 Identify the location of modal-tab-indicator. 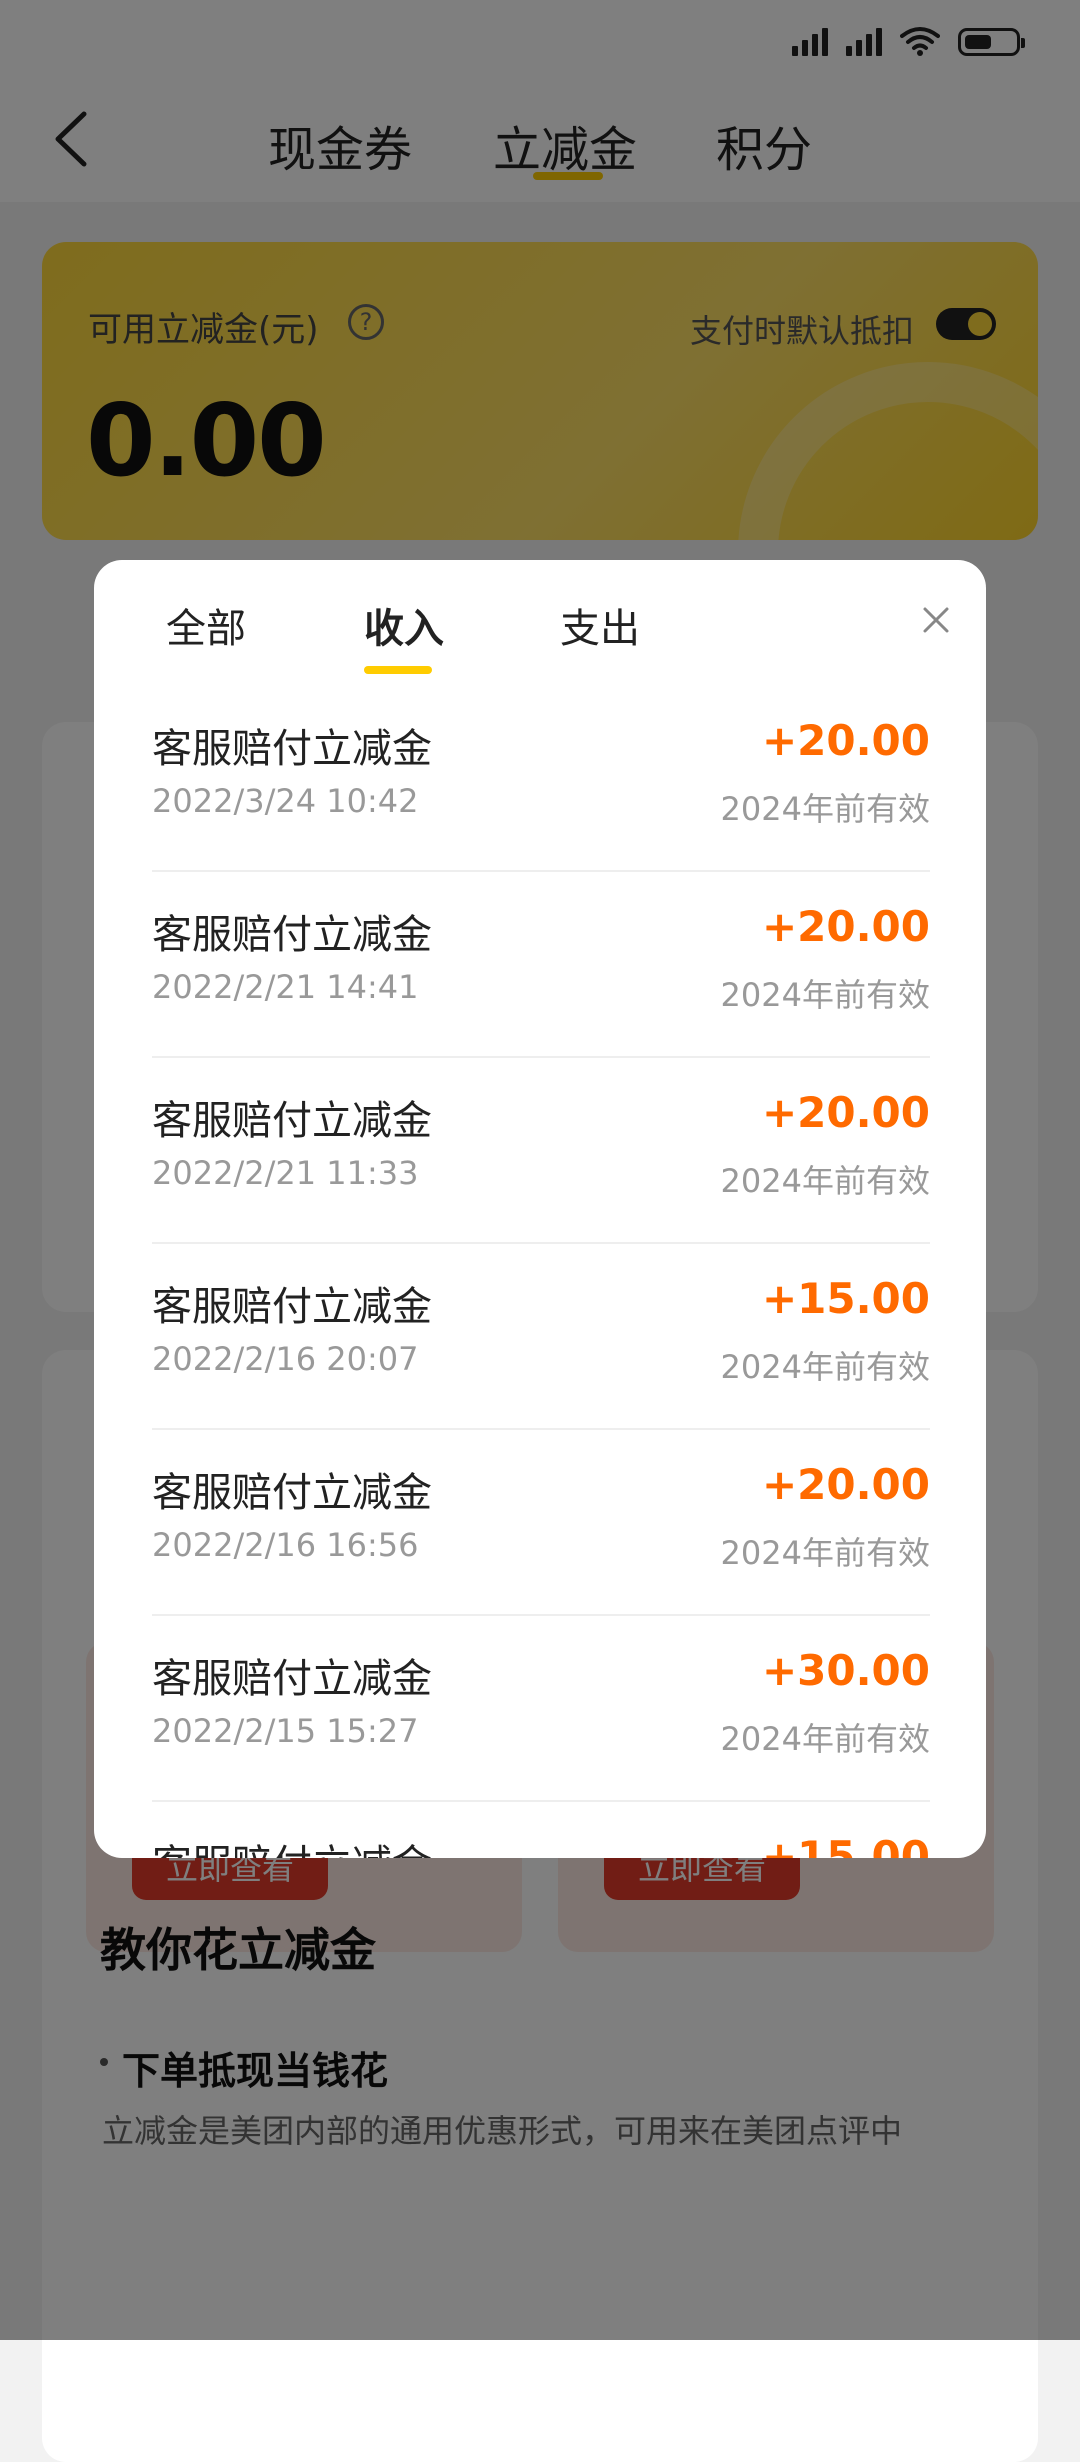
(398, 670).